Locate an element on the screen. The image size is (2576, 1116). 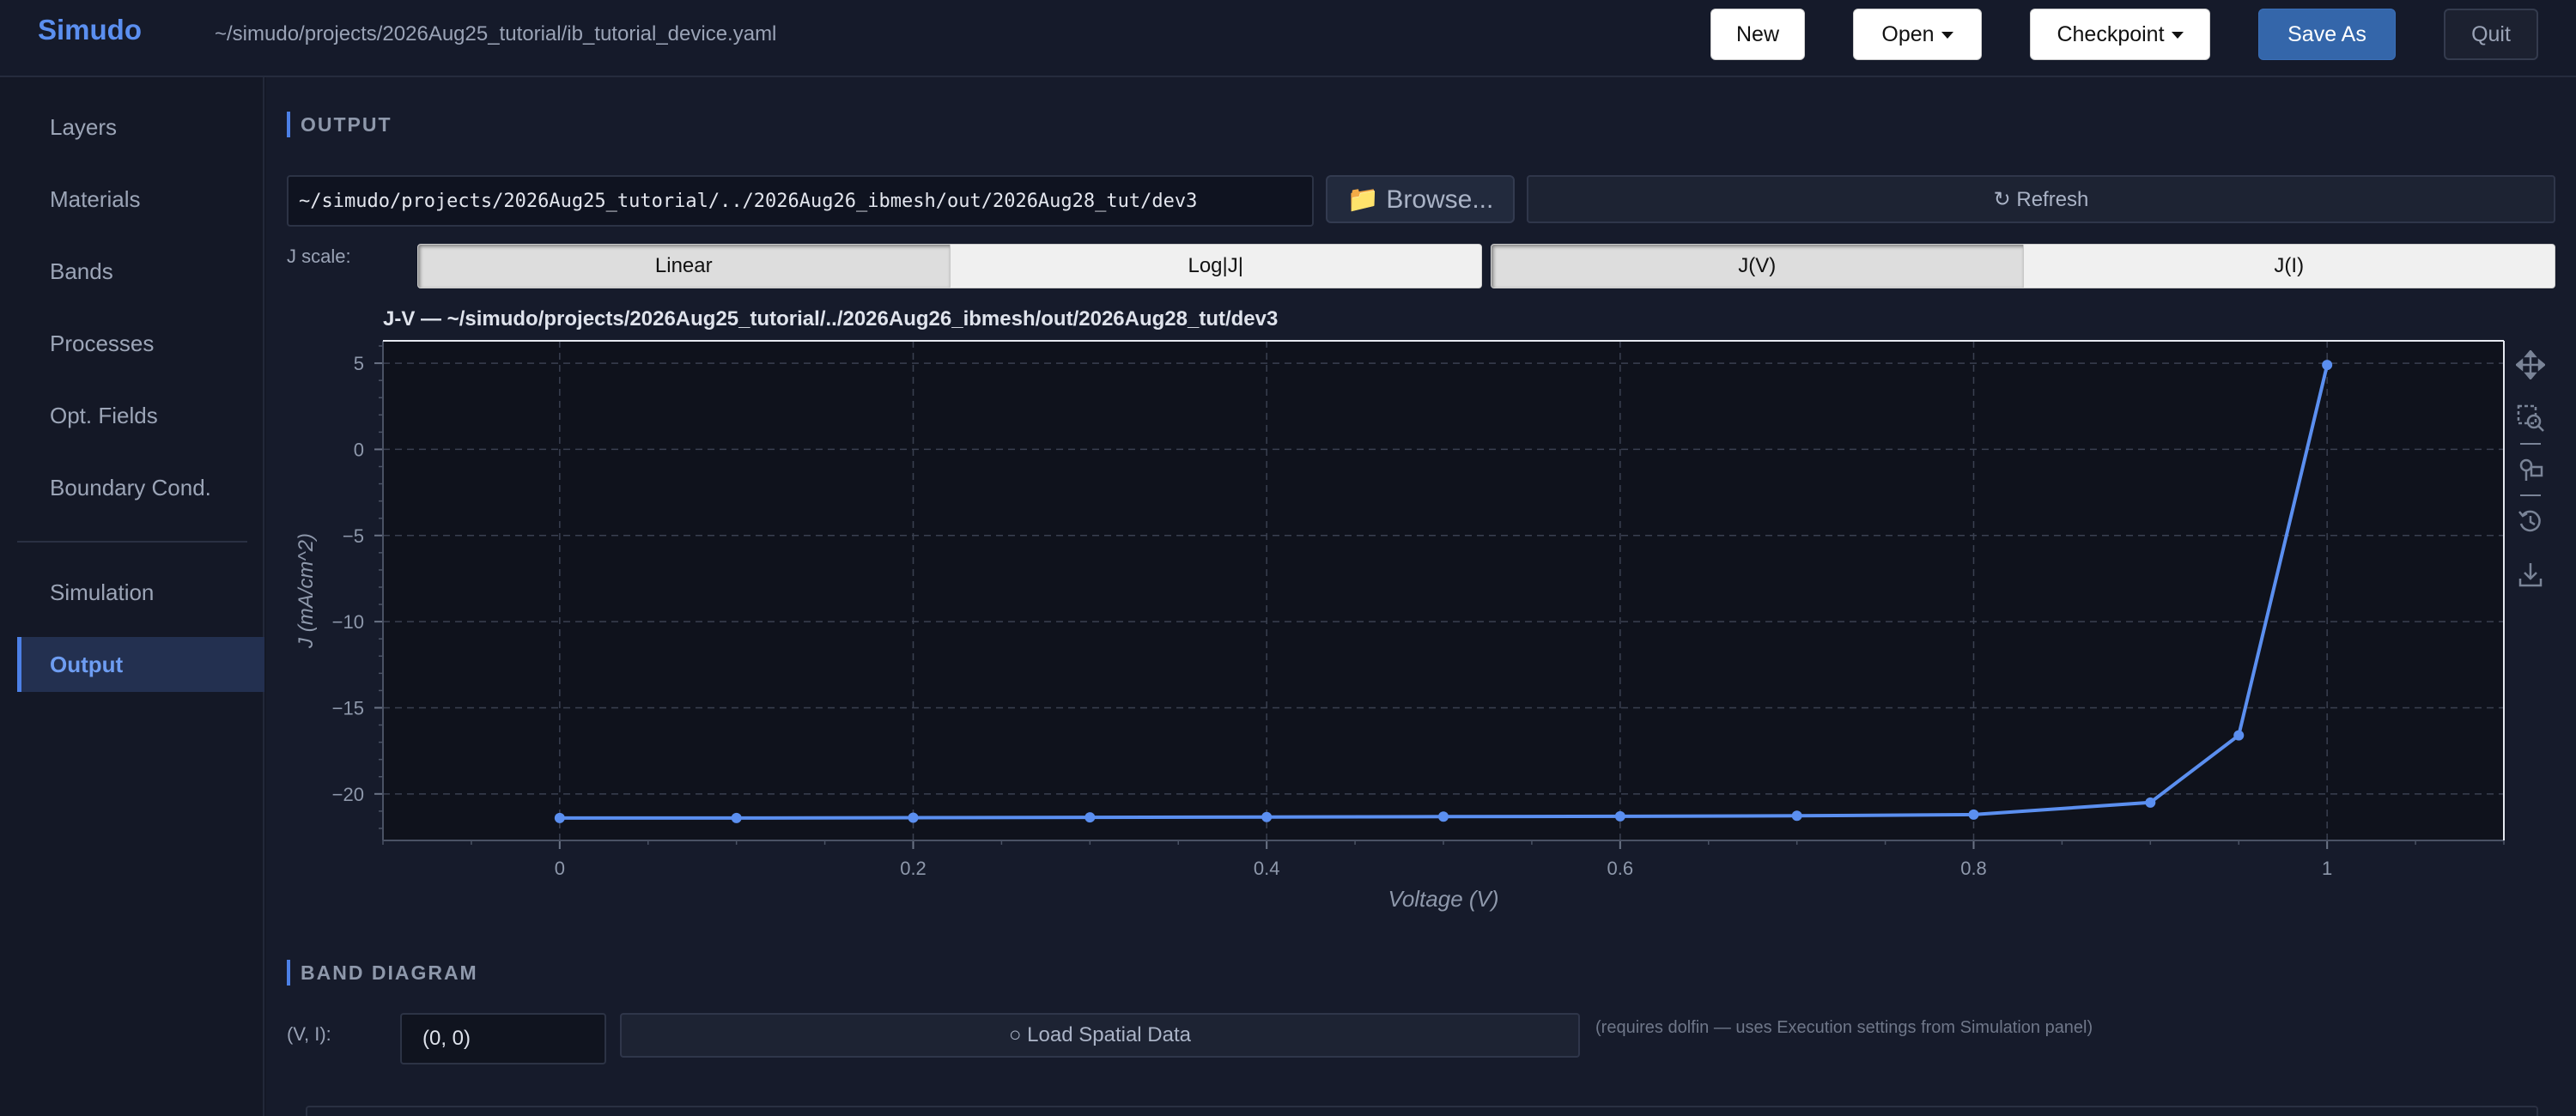
x-tick-label: 0 is located at coordinates (560, 869).